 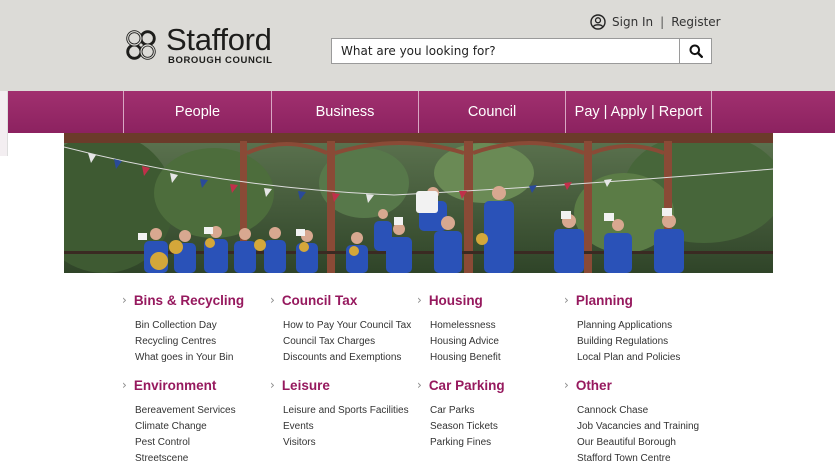 I want to click on section-link: Housing Advice, so click(x=496, y=342).